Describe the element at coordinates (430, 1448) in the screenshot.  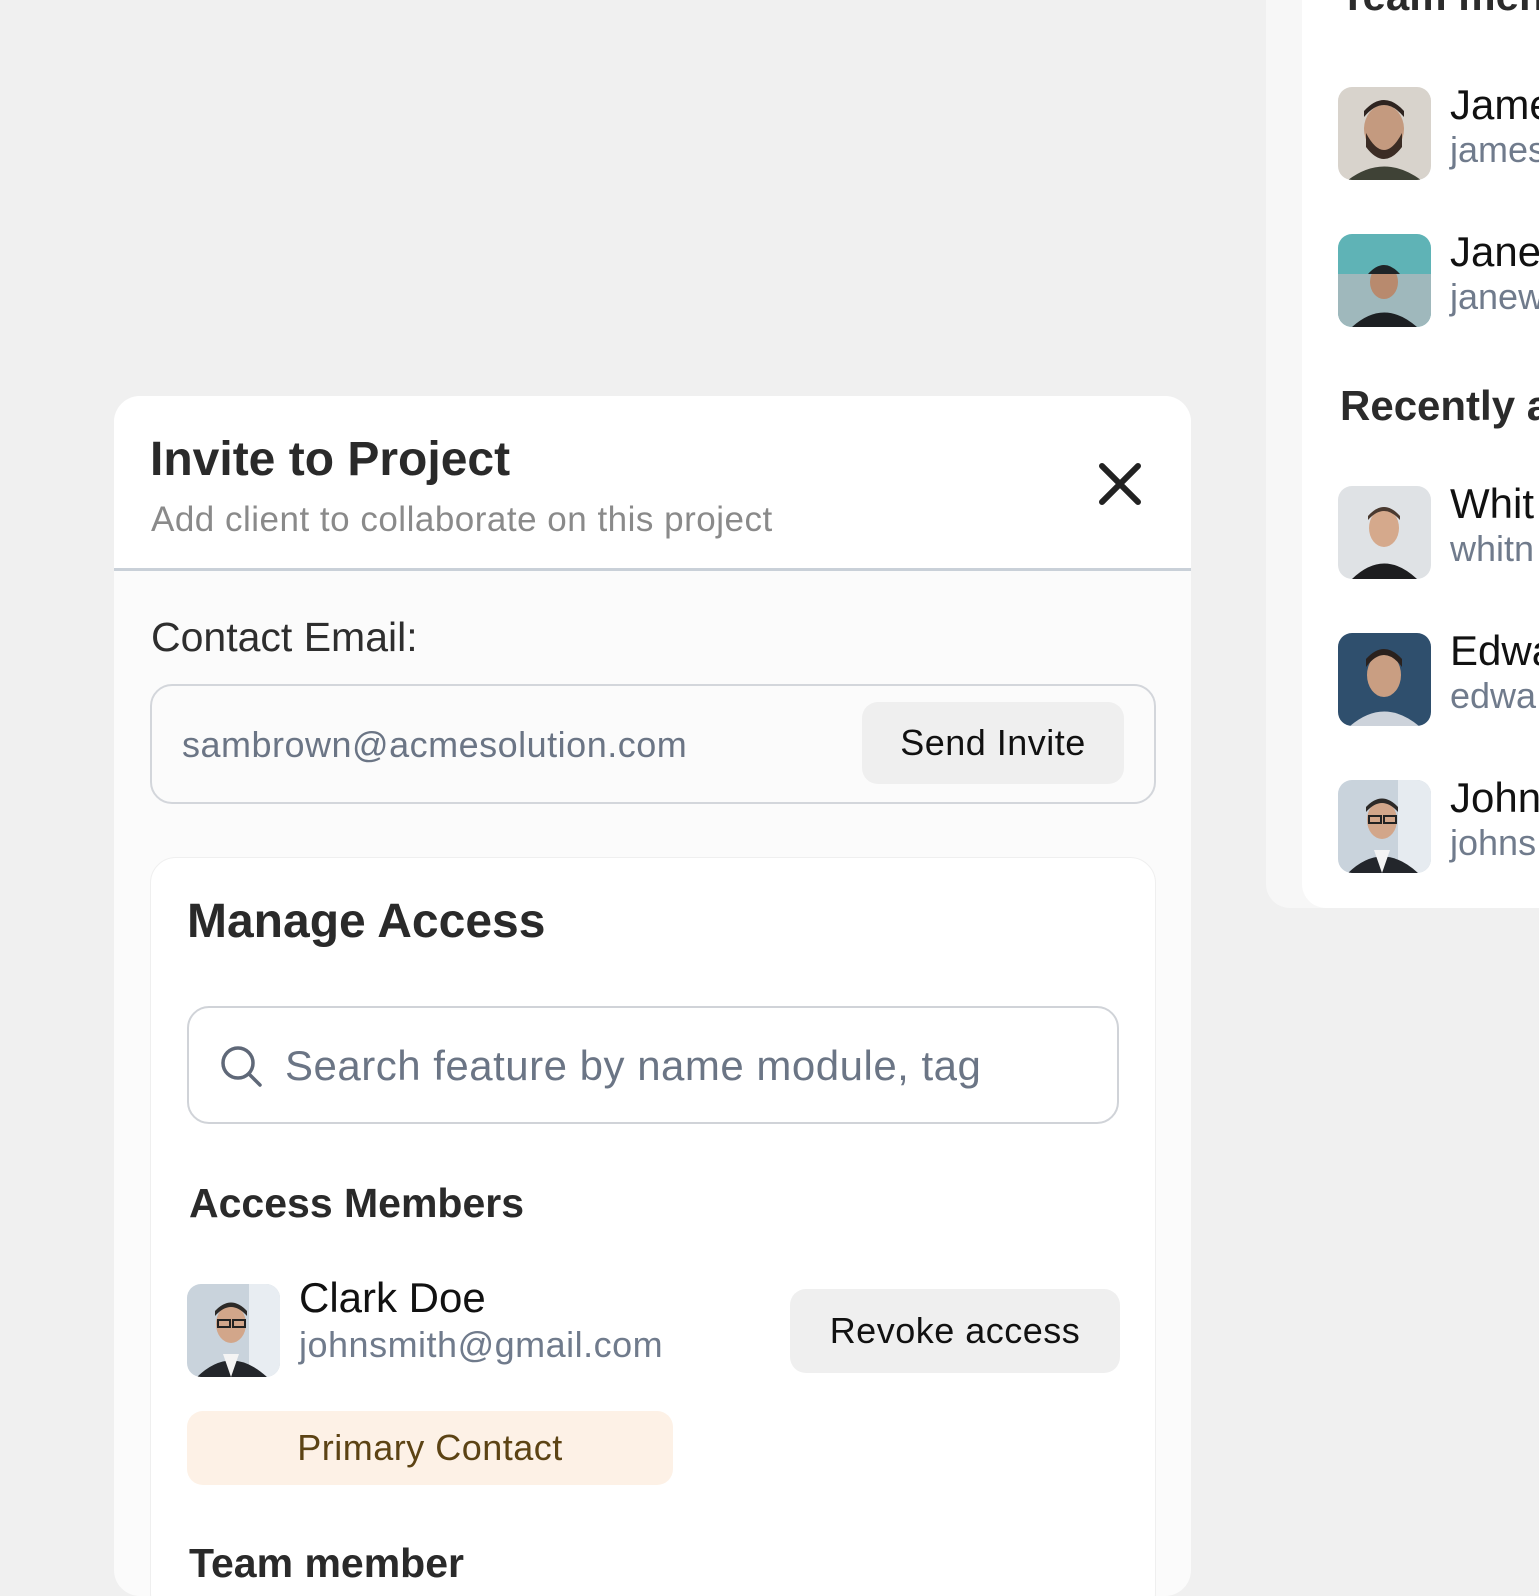
I see `primary-contact-badge: Primary Contact` at that location.